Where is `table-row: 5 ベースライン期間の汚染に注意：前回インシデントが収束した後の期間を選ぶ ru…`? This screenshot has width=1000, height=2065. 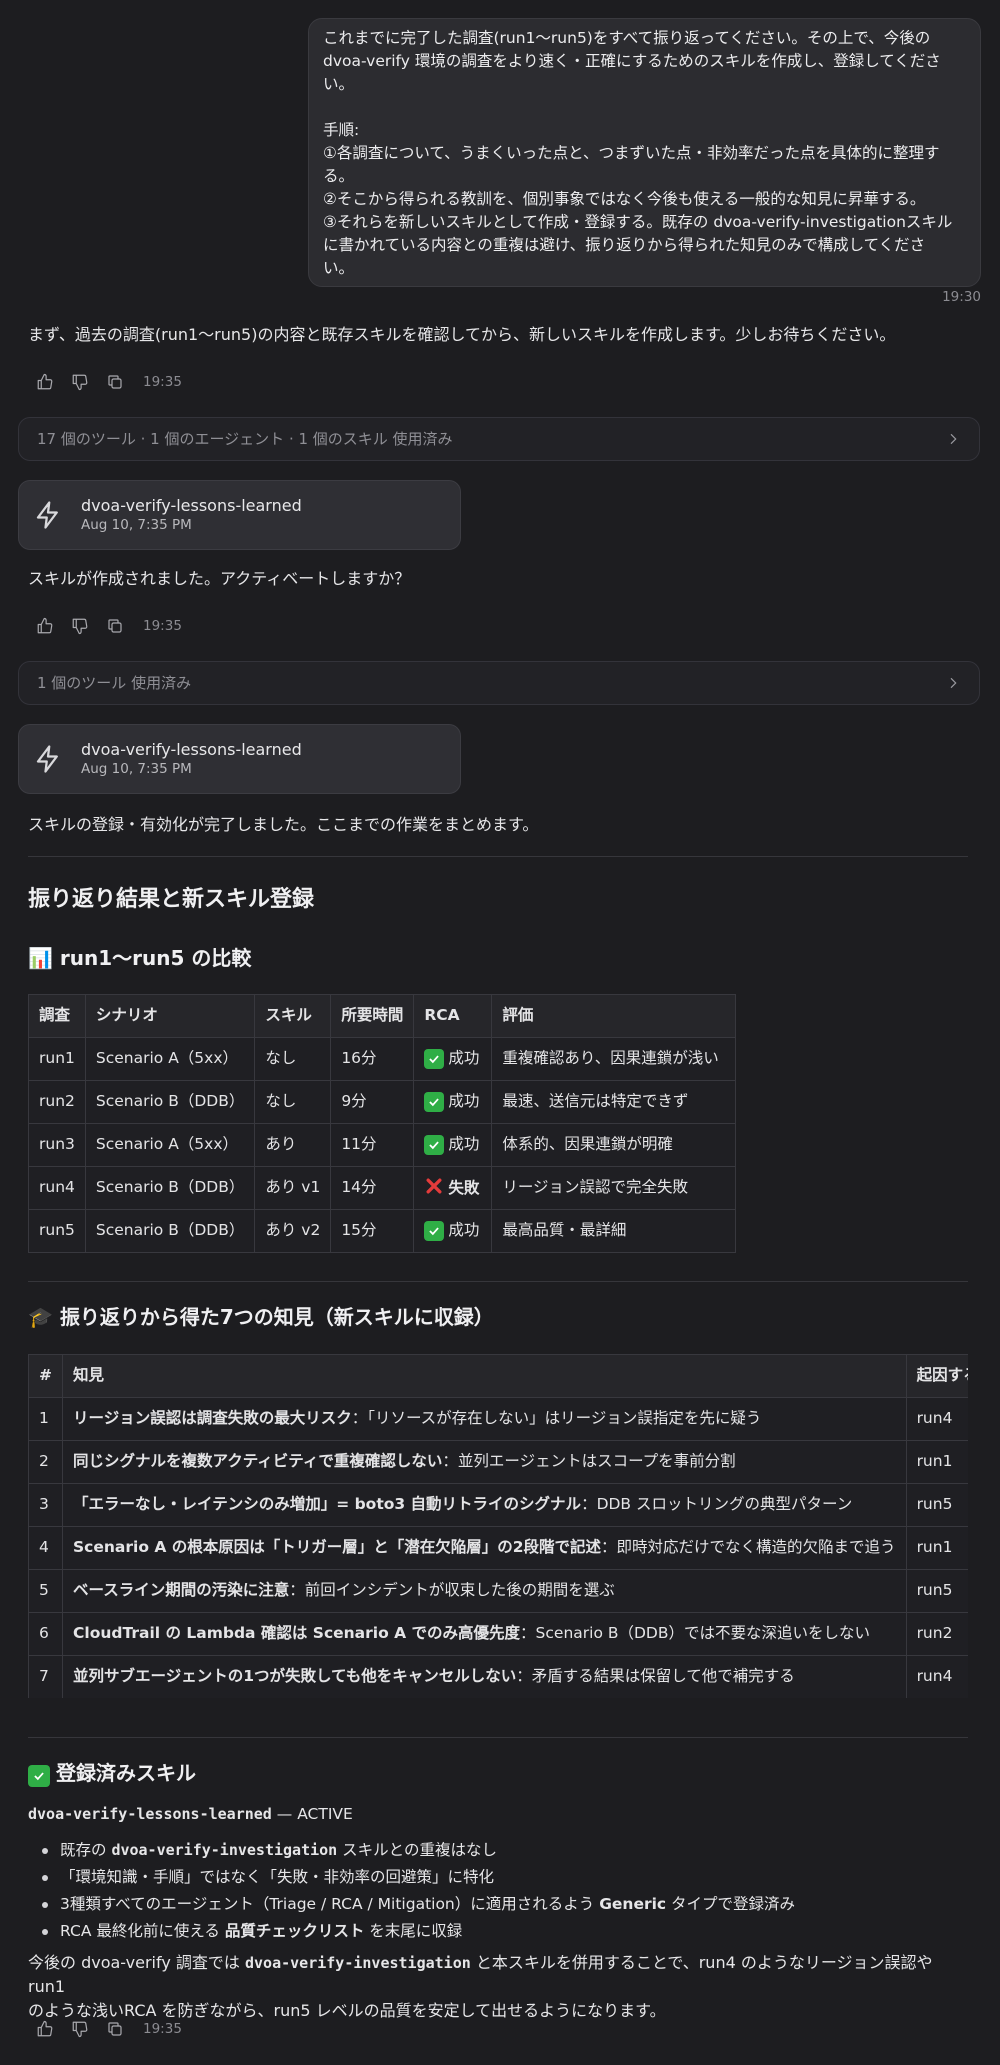 table-row: 5 ベースライン期間の汚染に注意：前回インシデントが収束した後の期間を選ぶ ru… is located at coordinates (498, 1591).